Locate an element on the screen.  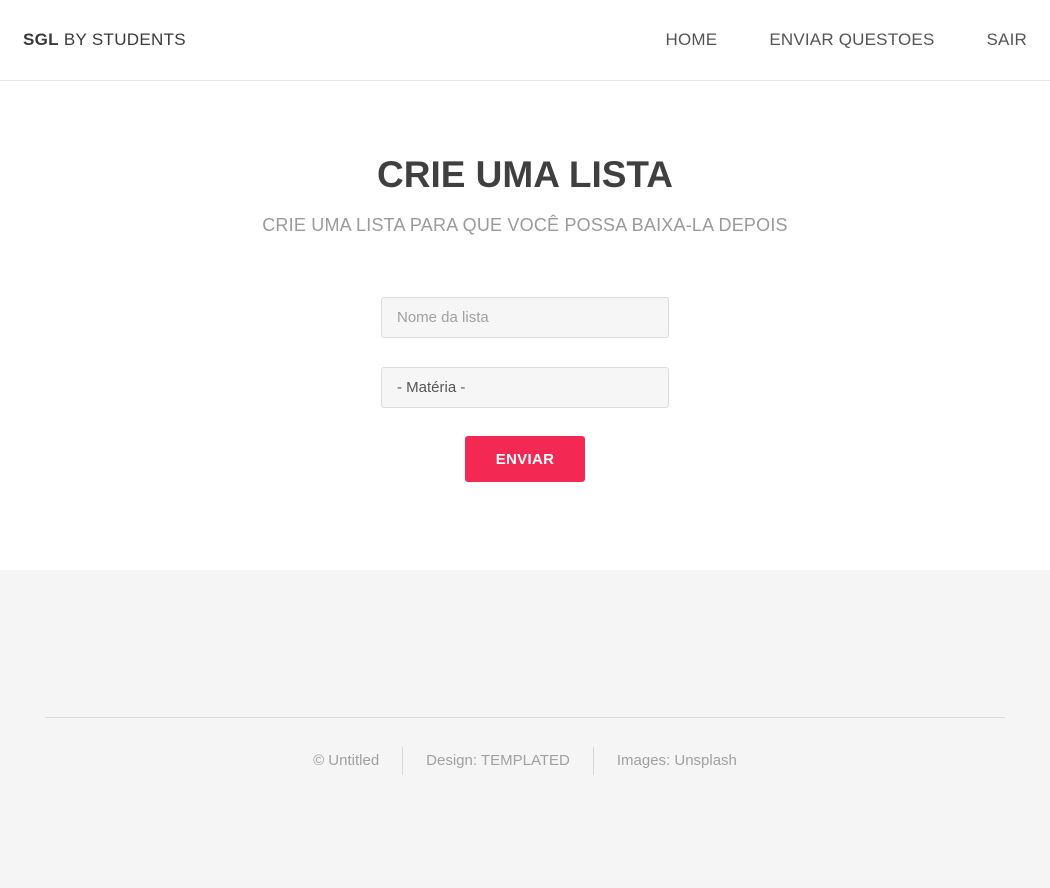
footer-divider is located at coordinates (525, 717).